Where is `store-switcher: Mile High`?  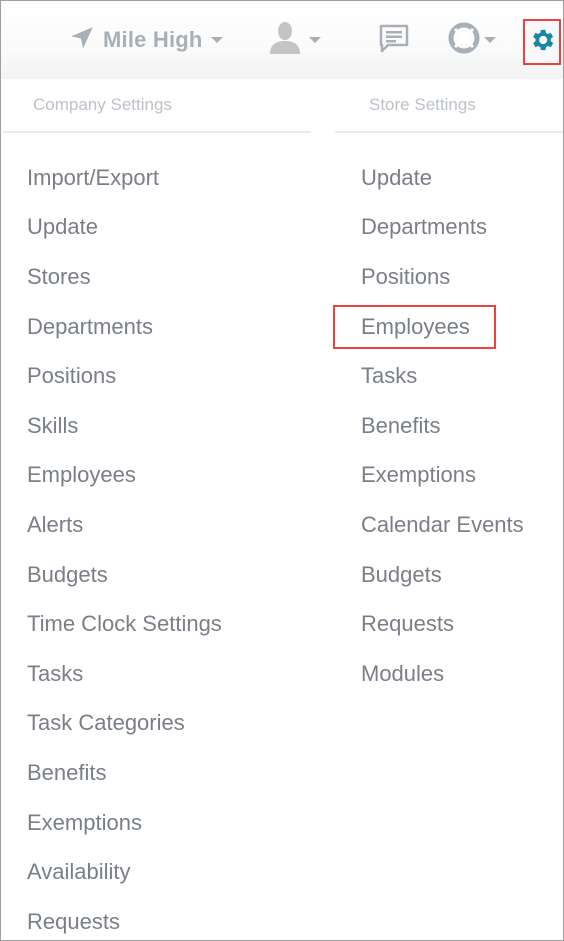 store-switcher: Mile High is located at coordinates (146, 40).